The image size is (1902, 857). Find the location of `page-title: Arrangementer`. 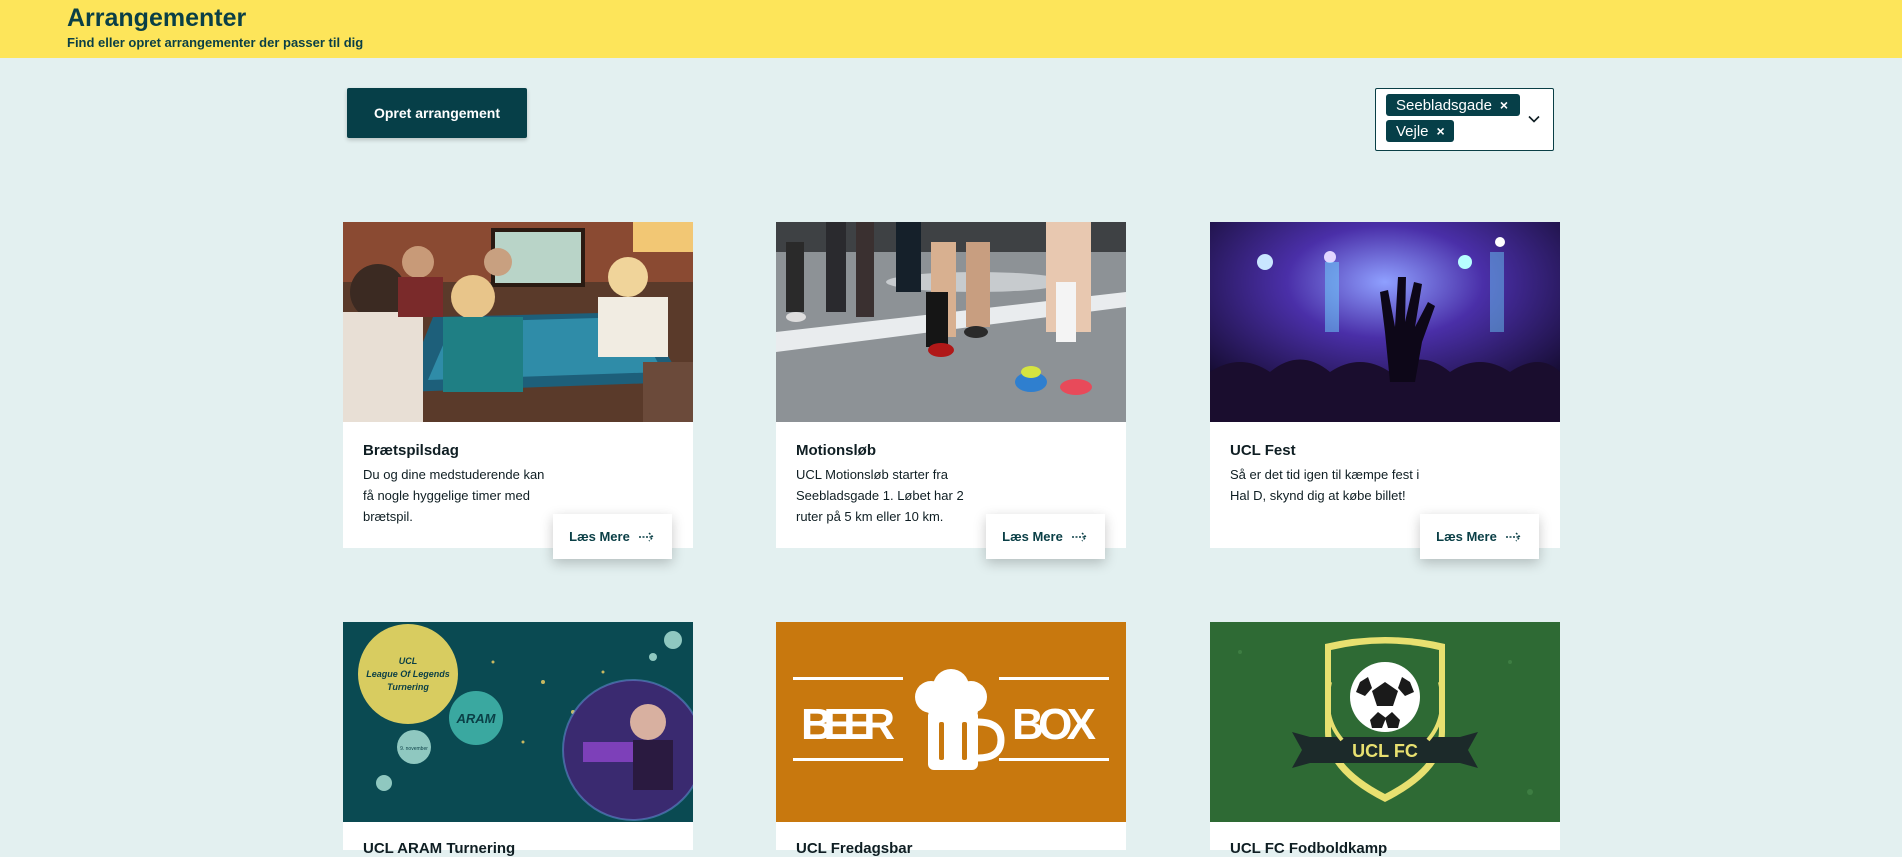

page-title: Arrangementer is located at coordinates (157, 18).